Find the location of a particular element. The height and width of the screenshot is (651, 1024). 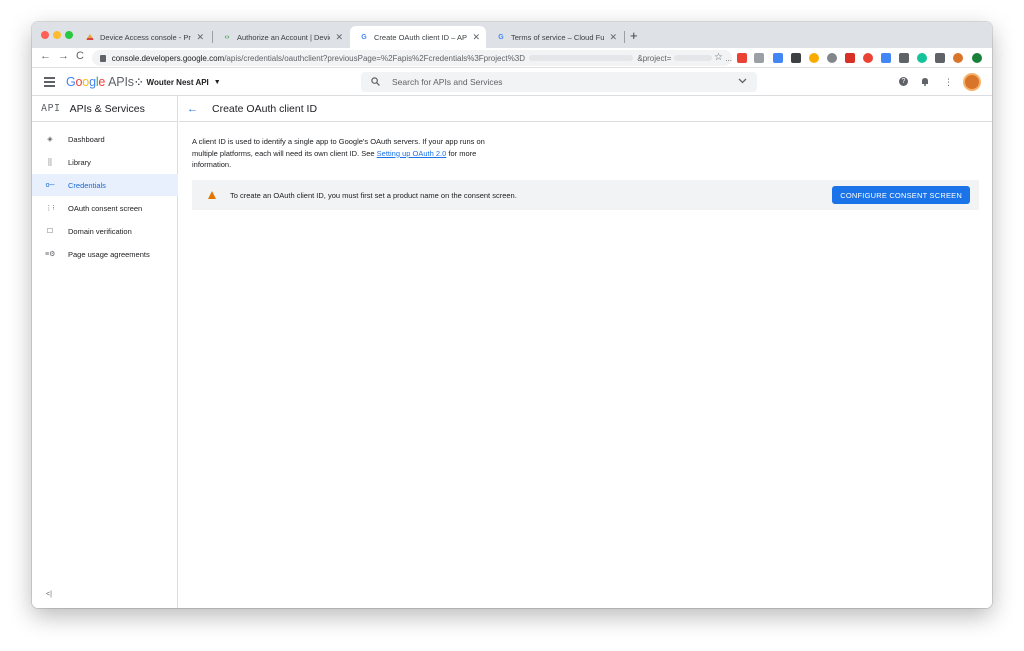

update-icon is located at coordinates (977, 58).